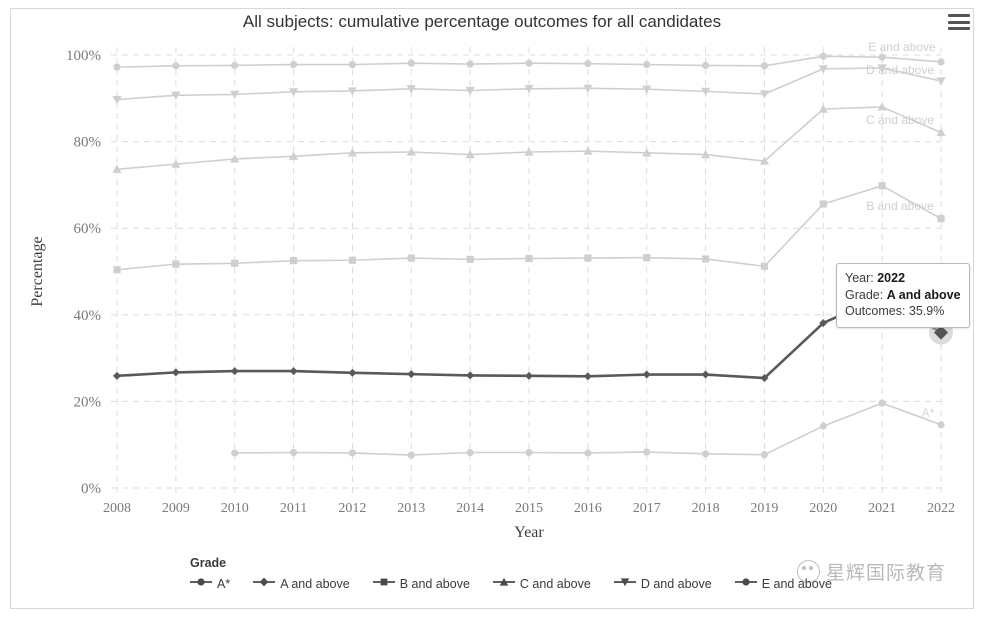  I want to click on legend-item-e-and-above: E and above, so click(783, 583).